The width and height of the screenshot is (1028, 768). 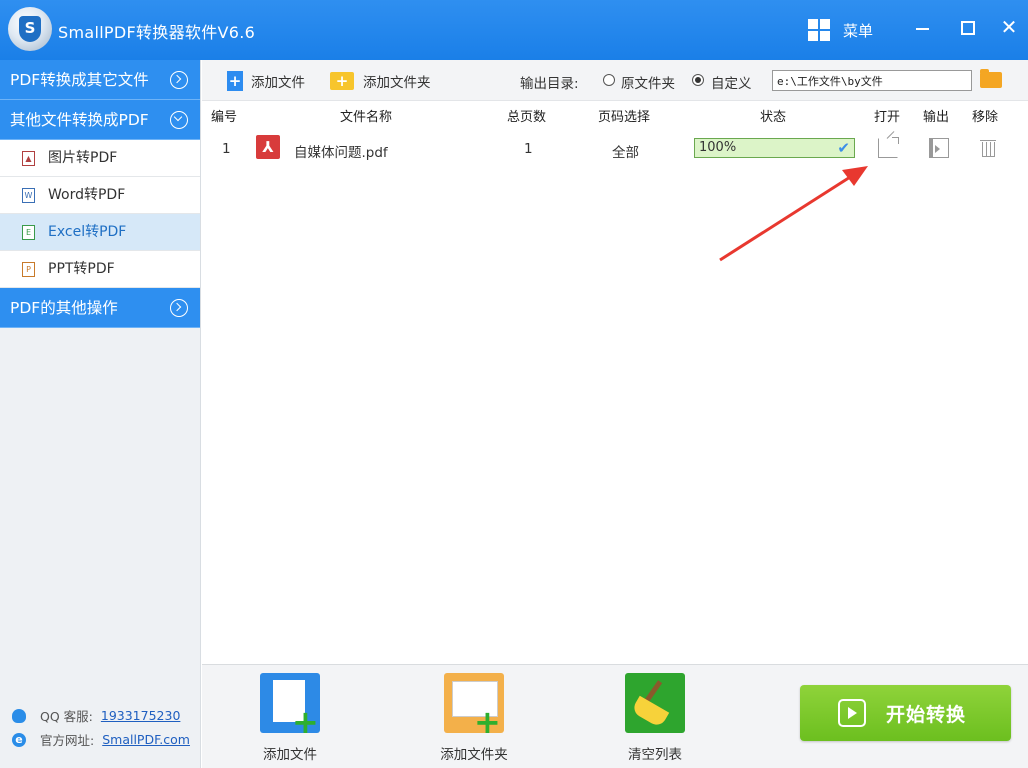 I want to click on add-folder-large-icon, so click(x=474, y=704).